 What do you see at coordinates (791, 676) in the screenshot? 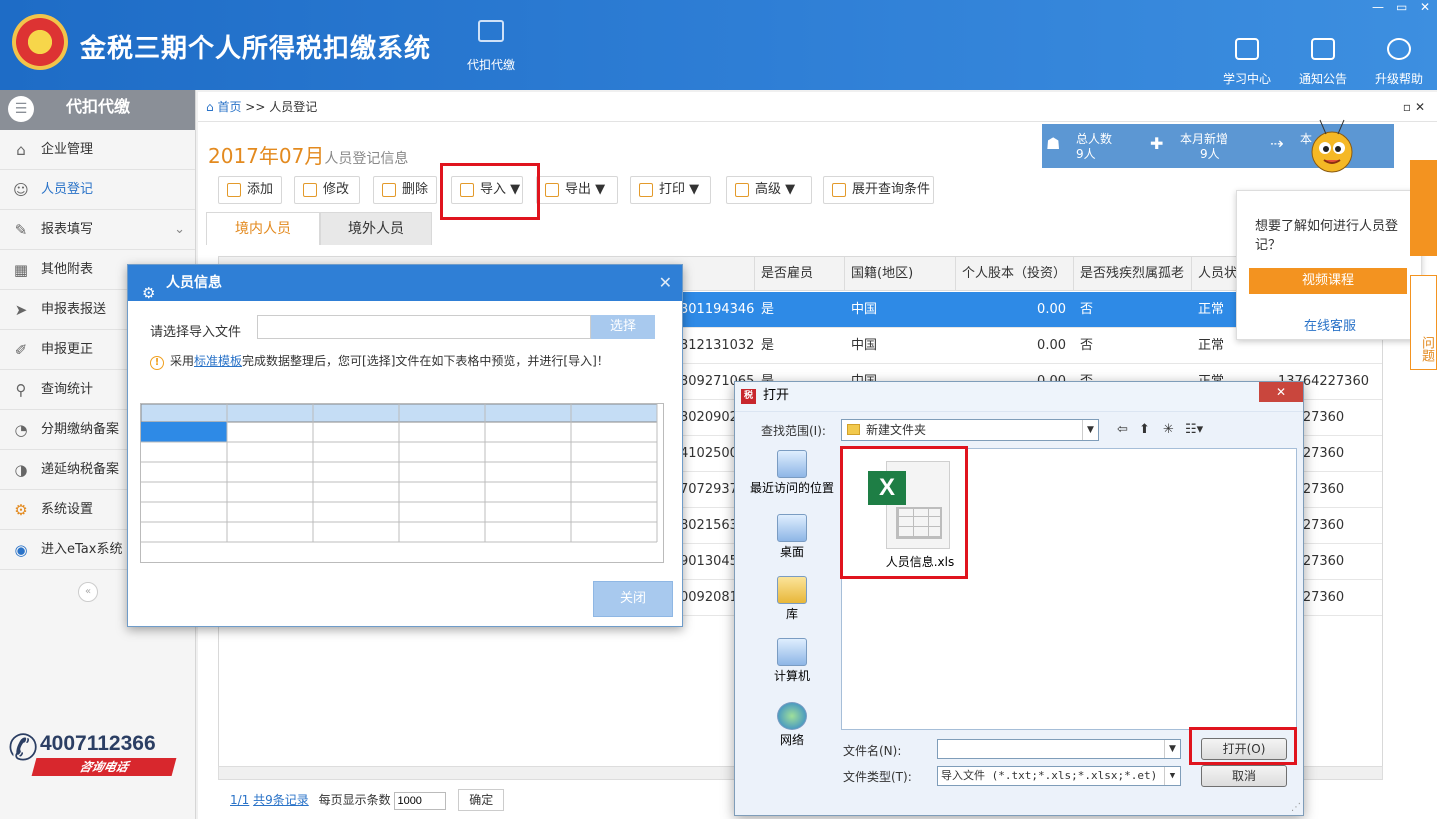
I see `place-label: 计算机` at bounding box center [791, 676].